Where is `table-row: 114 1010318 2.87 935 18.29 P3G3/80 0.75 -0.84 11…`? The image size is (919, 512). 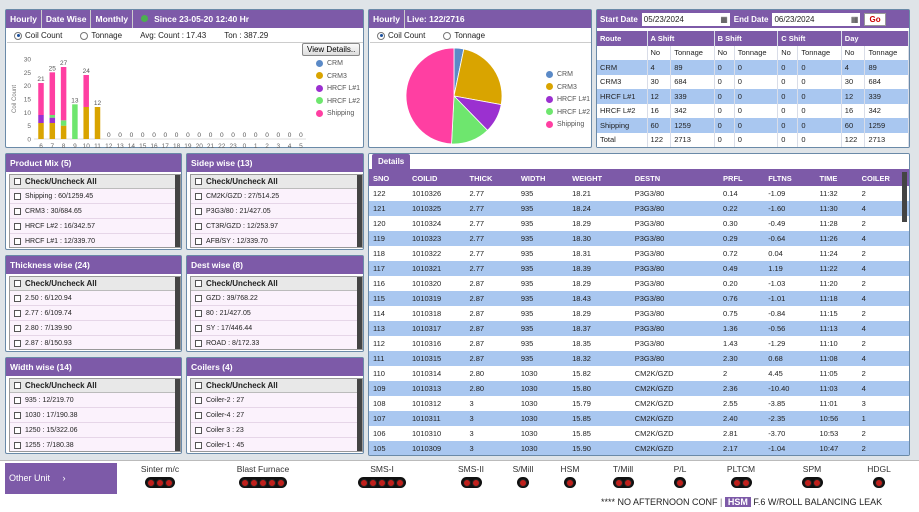 table-row: 114 1010318 2.87 935 18.29 P3G3/80 0.75 -0.84 11… is located at coordinates (639, 313).